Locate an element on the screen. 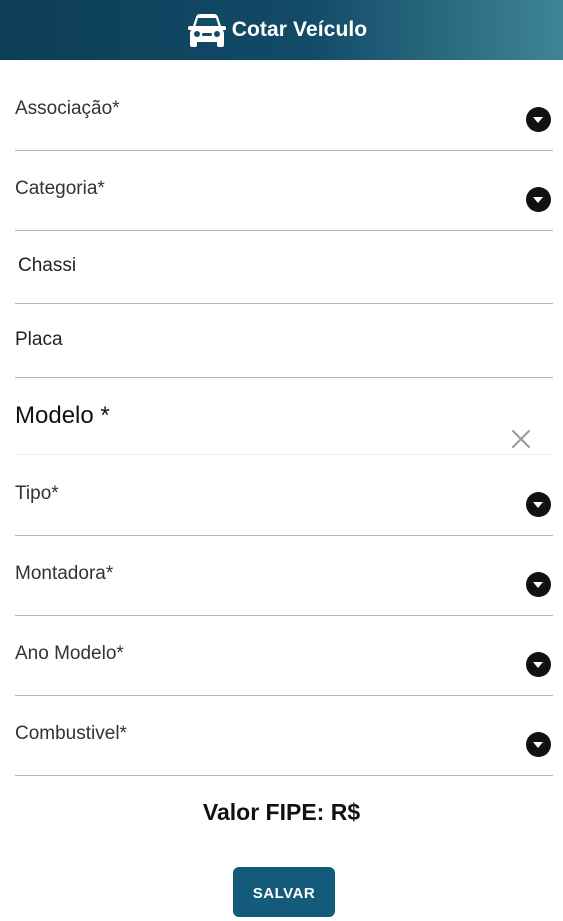 This screenshot has height=921, width=563. app-header: Cotar Veículo is located at coordinates (281, 30).